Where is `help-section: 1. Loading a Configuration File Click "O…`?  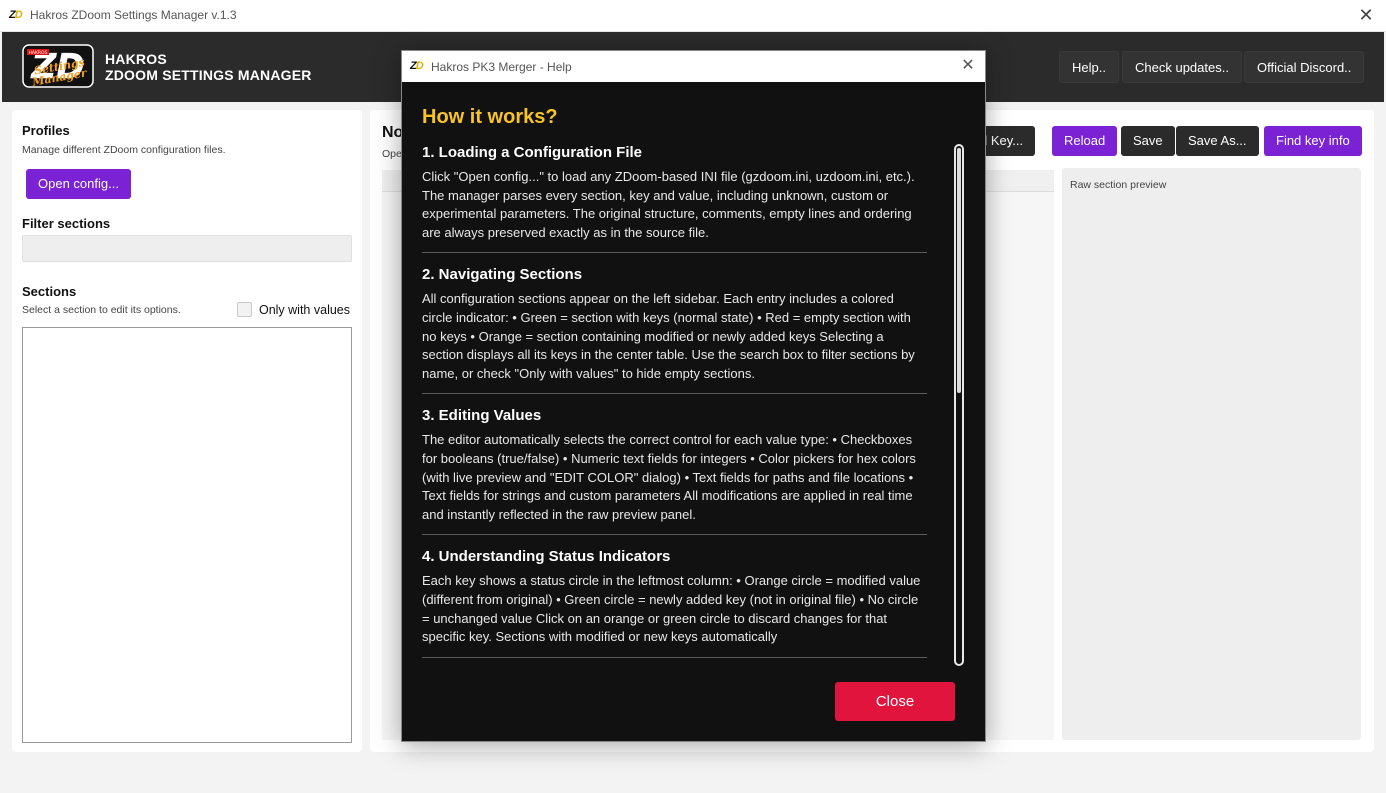 help-section: 1. Loading a Configuration File Click "O… is located at coordinates (674, 199).